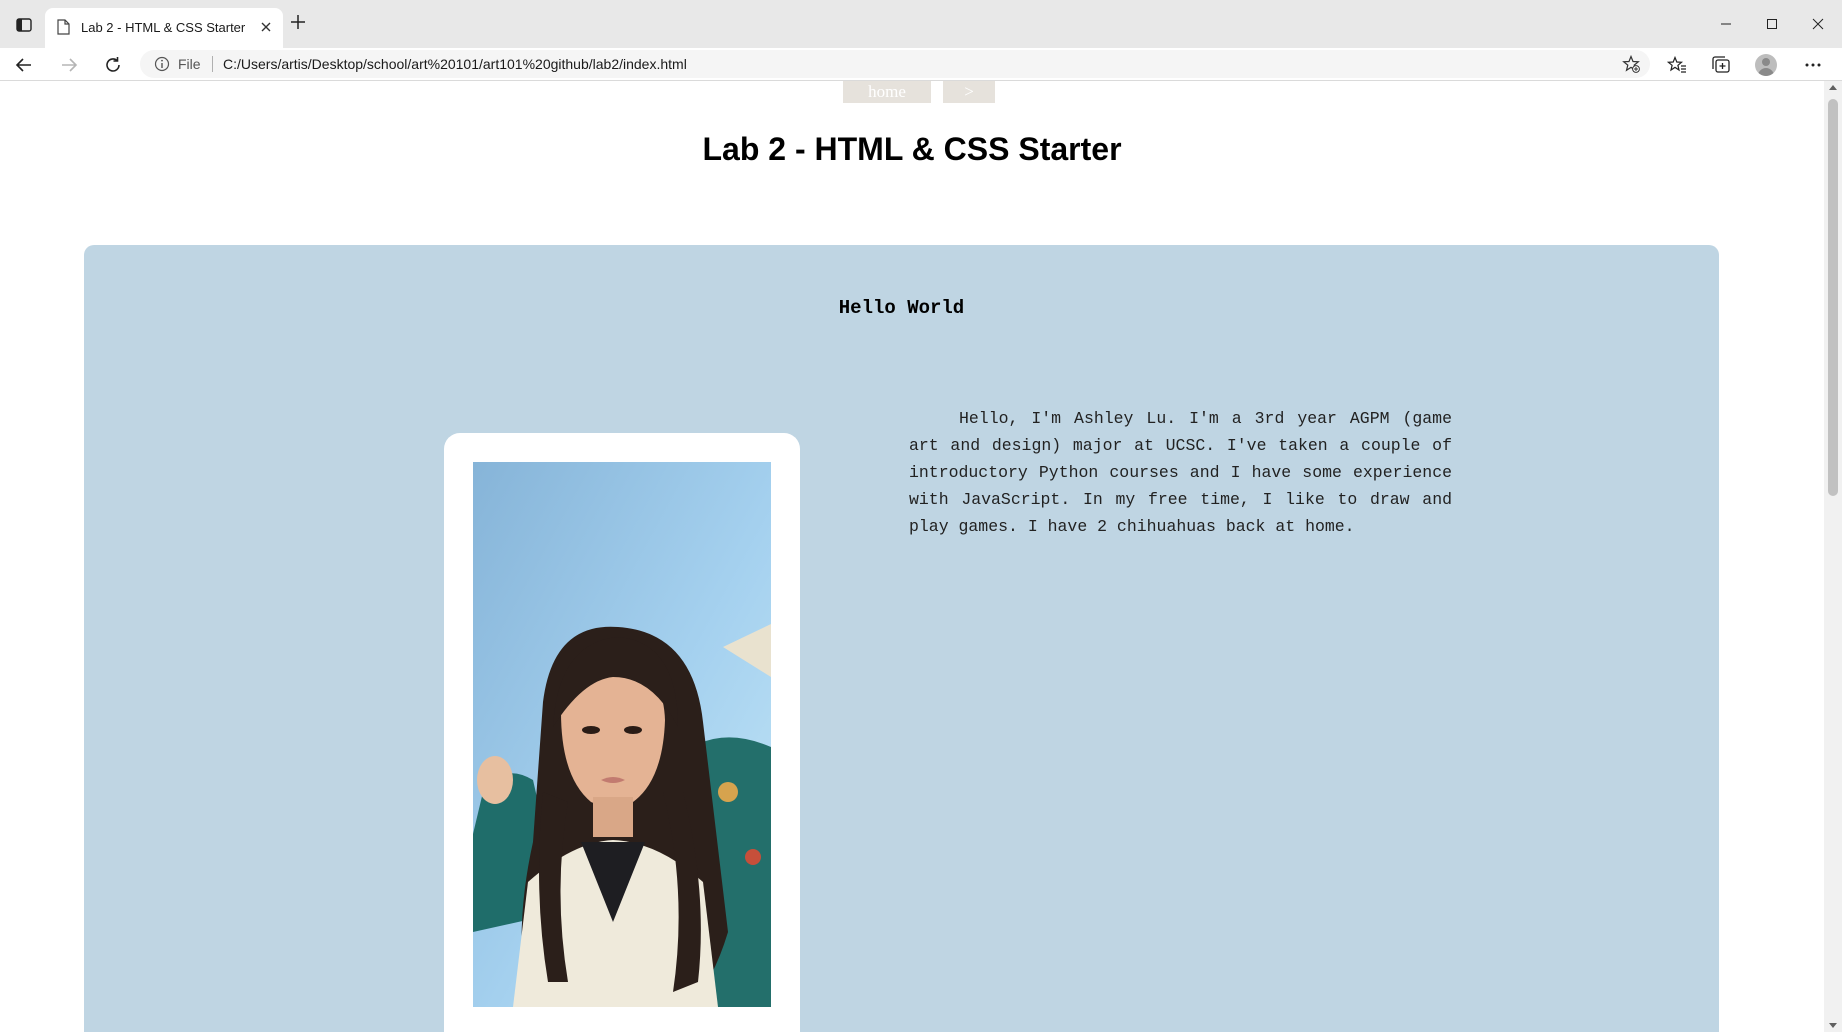 The height and width of the screenshot is (1032, 1842). I want to click on nav-next-link: >, so click(969, 92).